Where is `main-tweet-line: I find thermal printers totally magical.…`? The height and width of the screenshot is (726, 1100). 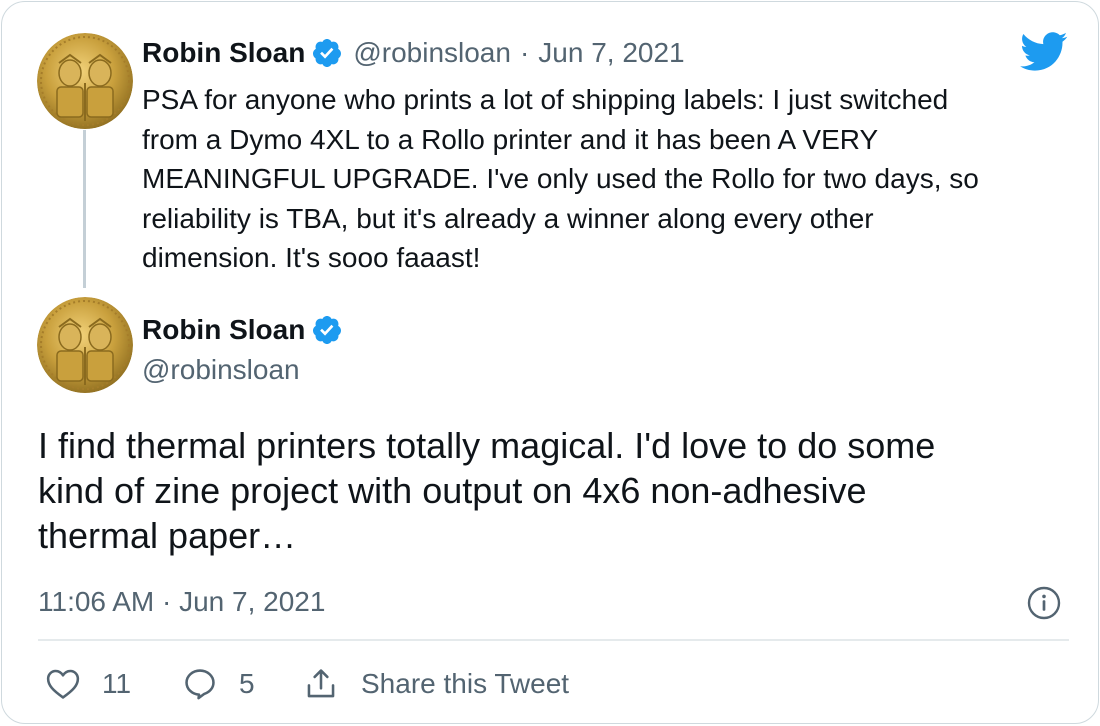 main-tweet-line: I find thermal printers totally magical.… is located at coordinates (487, 445).